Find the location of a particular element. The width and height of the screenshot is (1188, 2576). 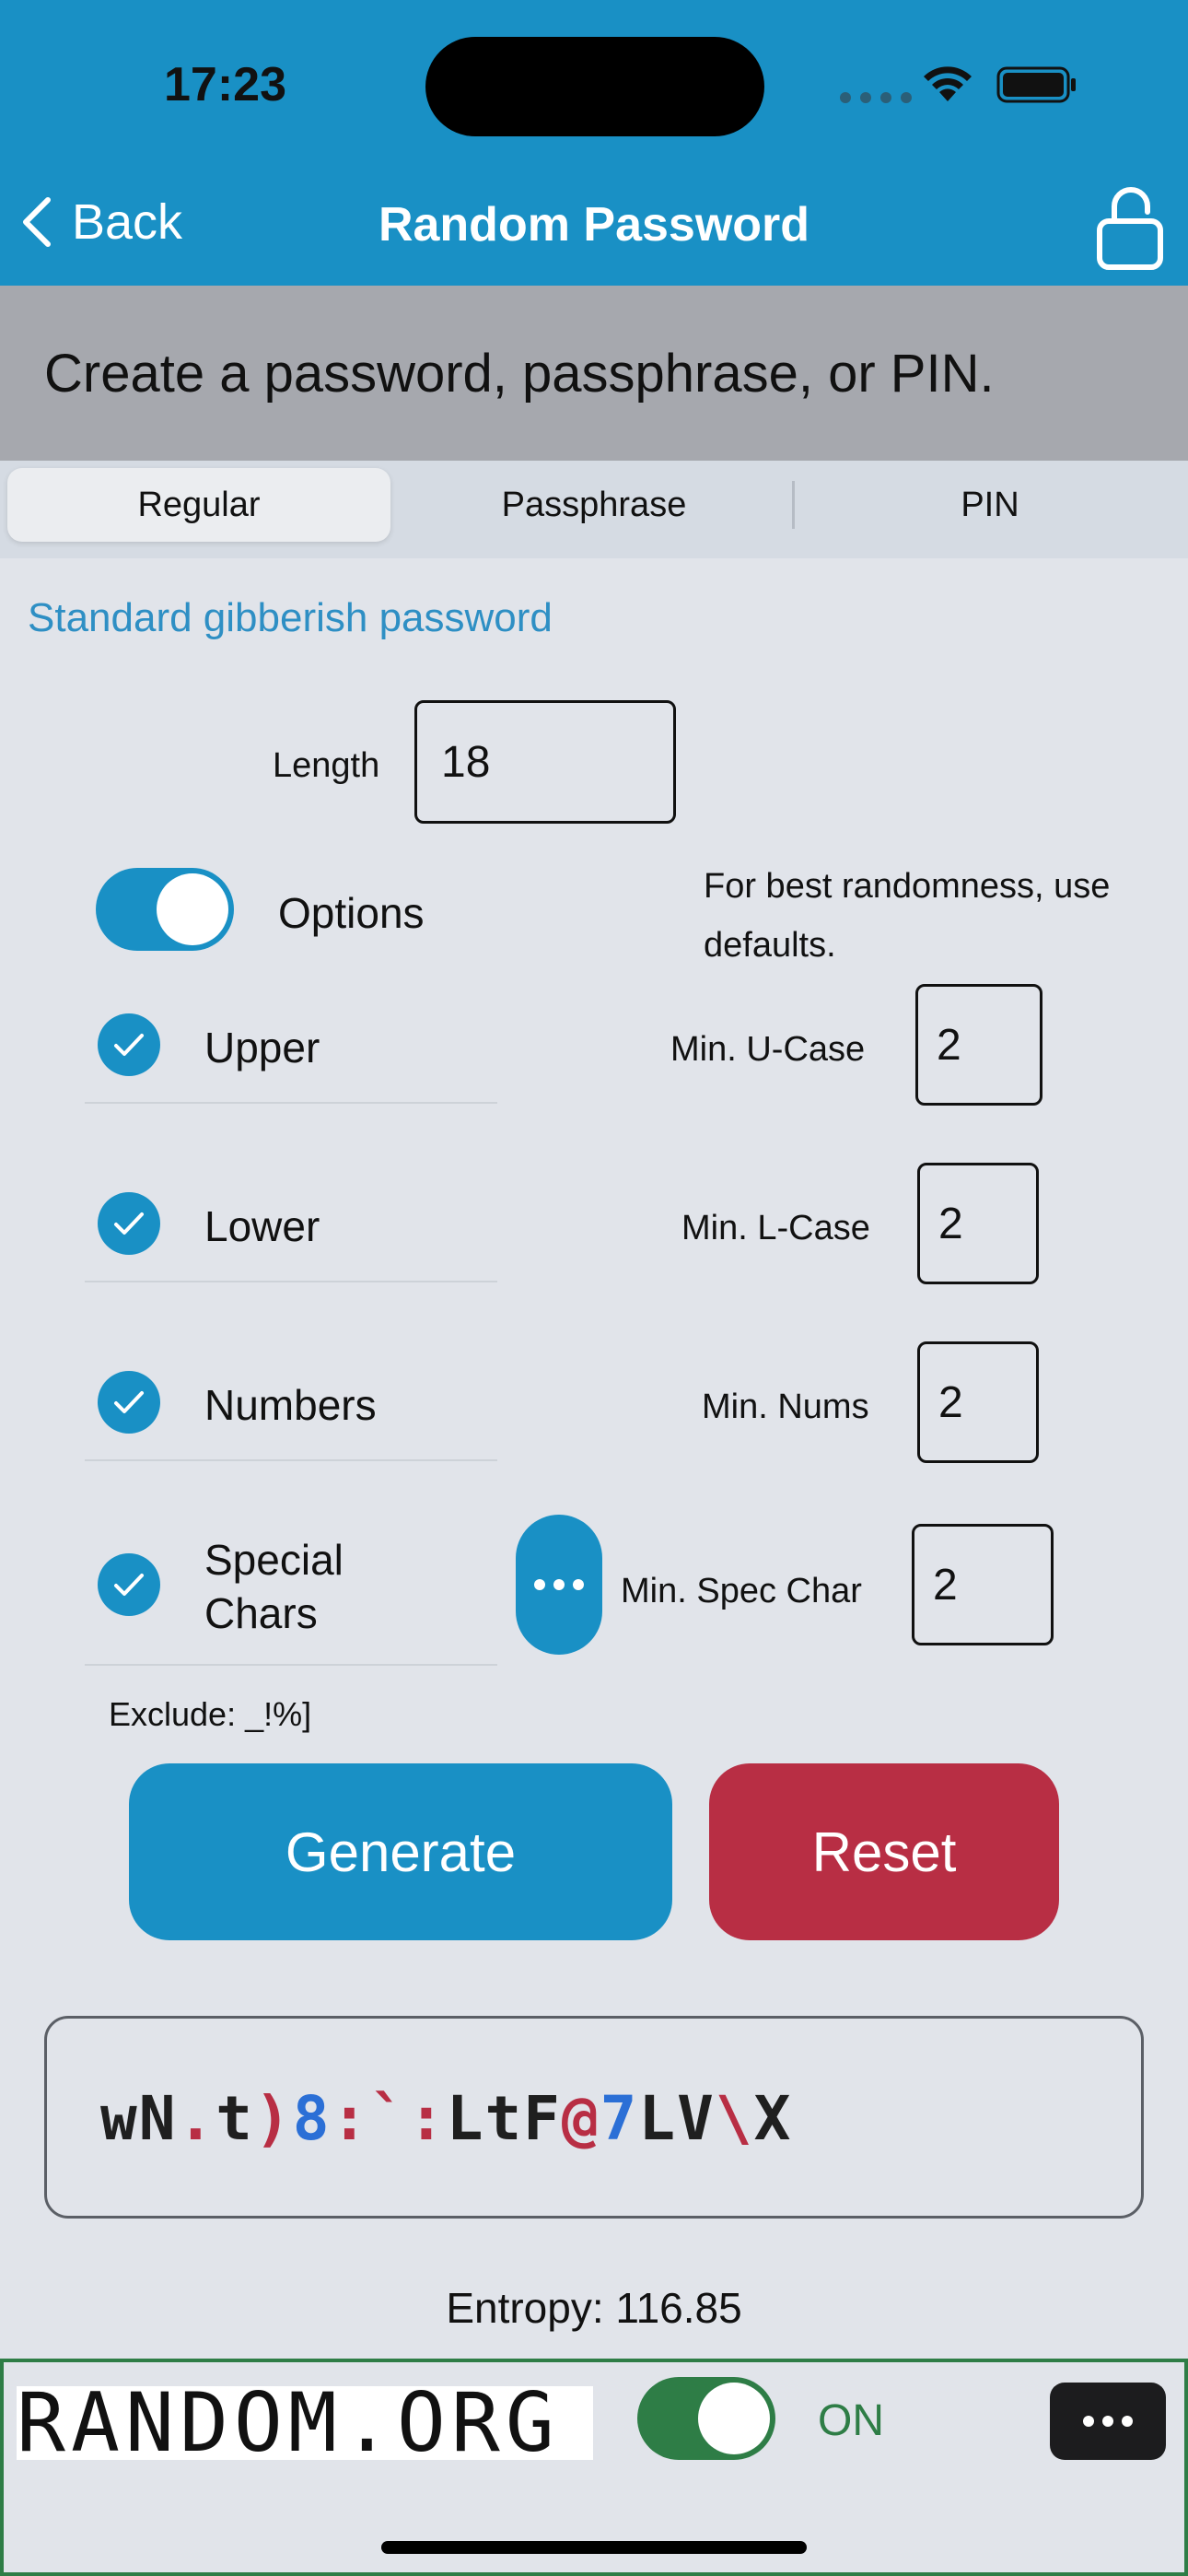

segment-divider is located at coordinates (793, 505).